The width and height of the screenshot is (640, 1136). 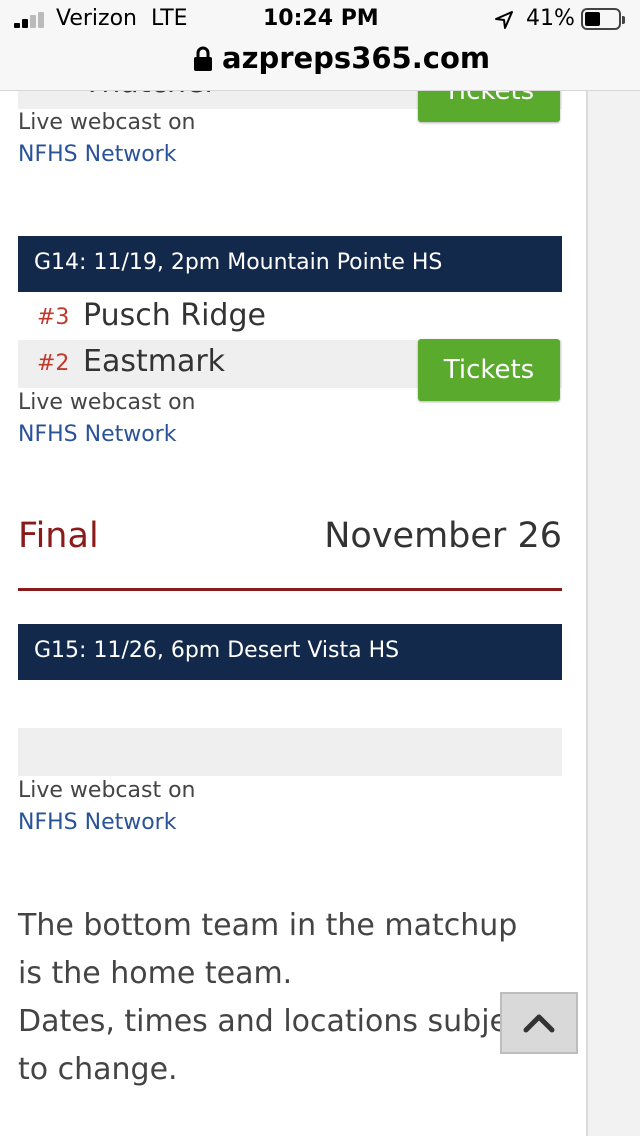 What do you see at coordinates (53, 317) in the screenshot?
I see `team-seed: #3` at bounding box center [53, 317].